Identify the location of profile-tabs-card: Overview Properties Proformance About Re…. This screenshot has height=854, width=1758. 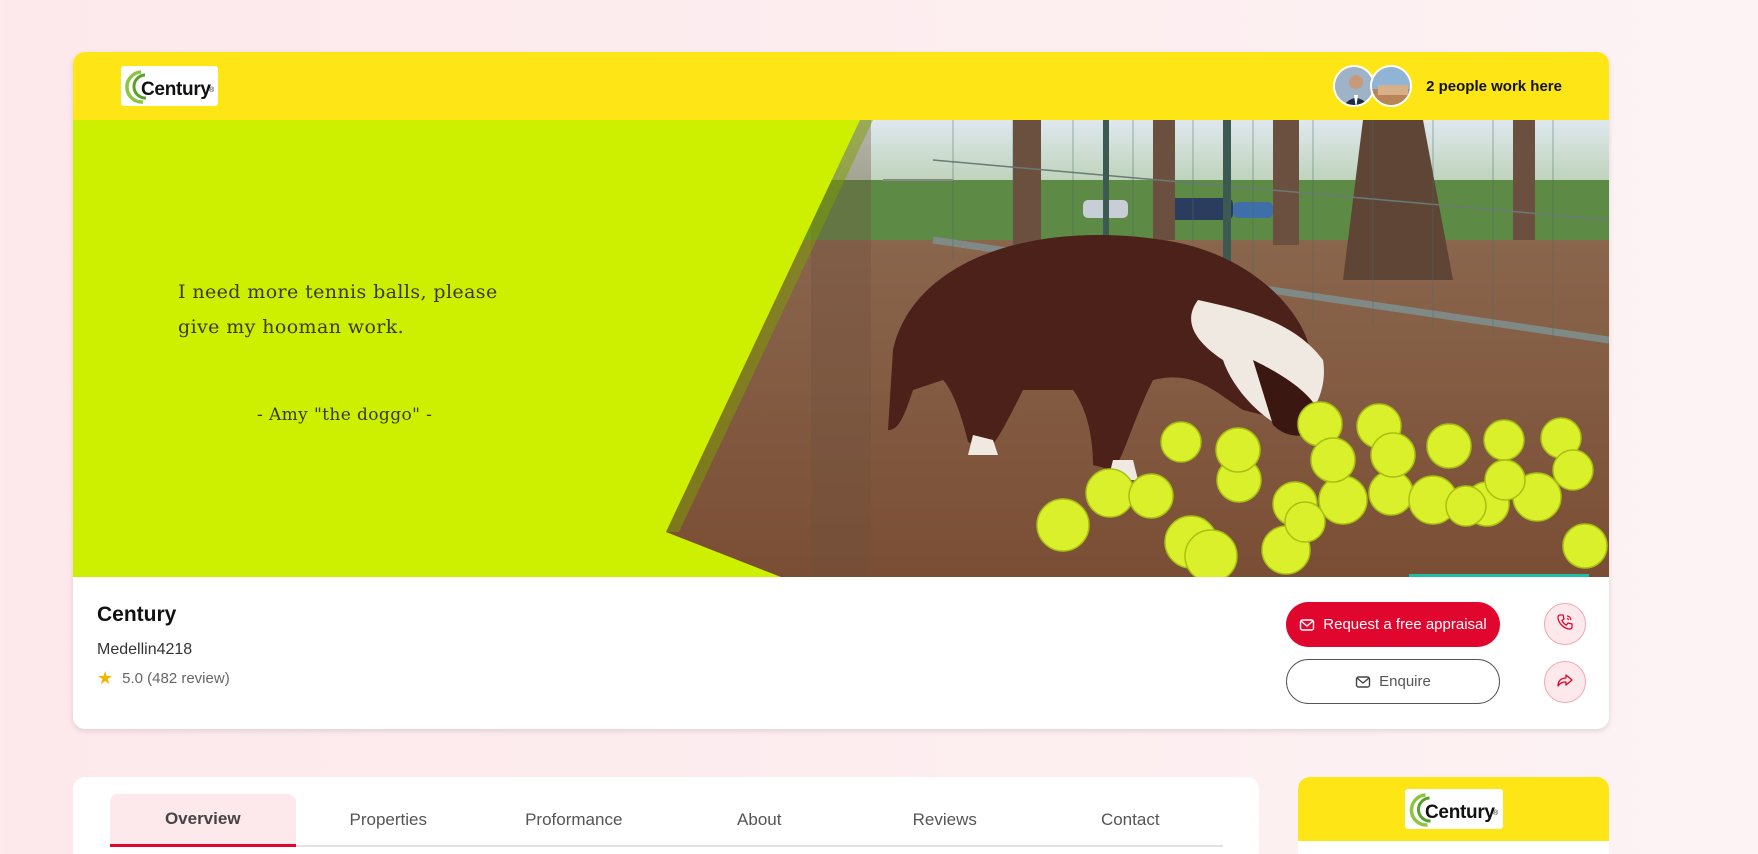
(666, 815).